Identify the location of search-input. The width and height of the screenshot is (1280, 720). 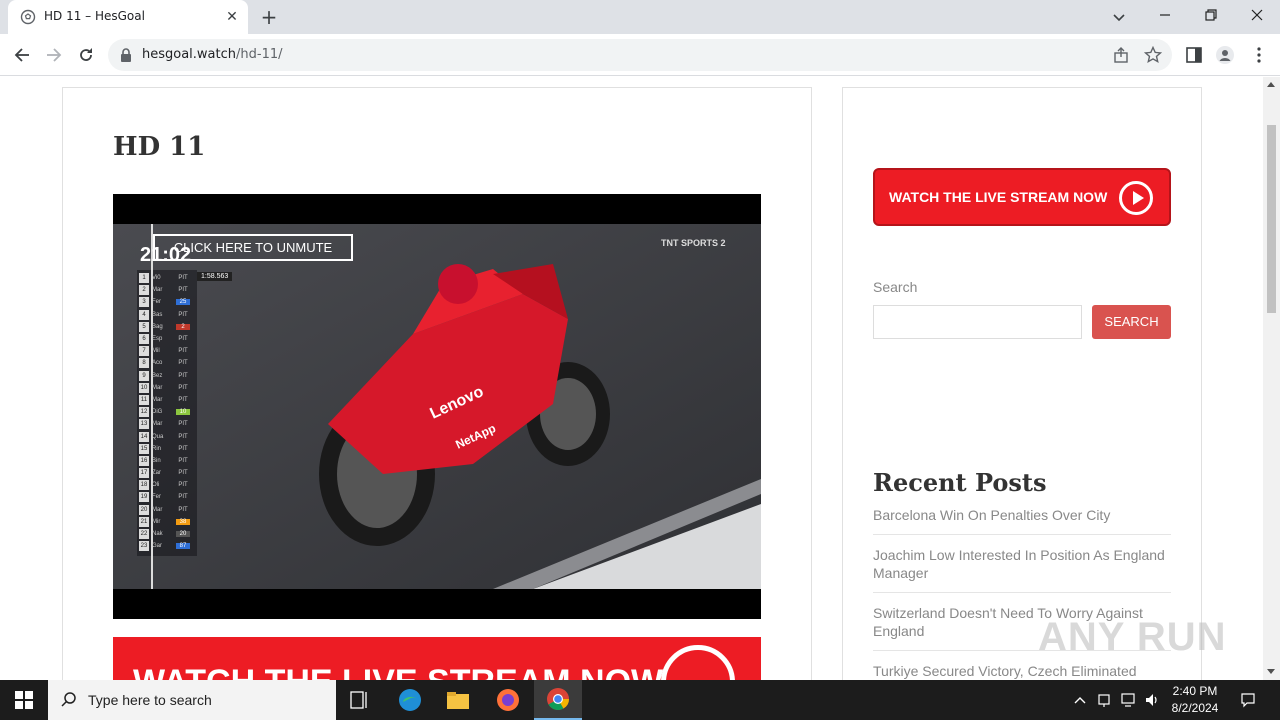
(977, 322).